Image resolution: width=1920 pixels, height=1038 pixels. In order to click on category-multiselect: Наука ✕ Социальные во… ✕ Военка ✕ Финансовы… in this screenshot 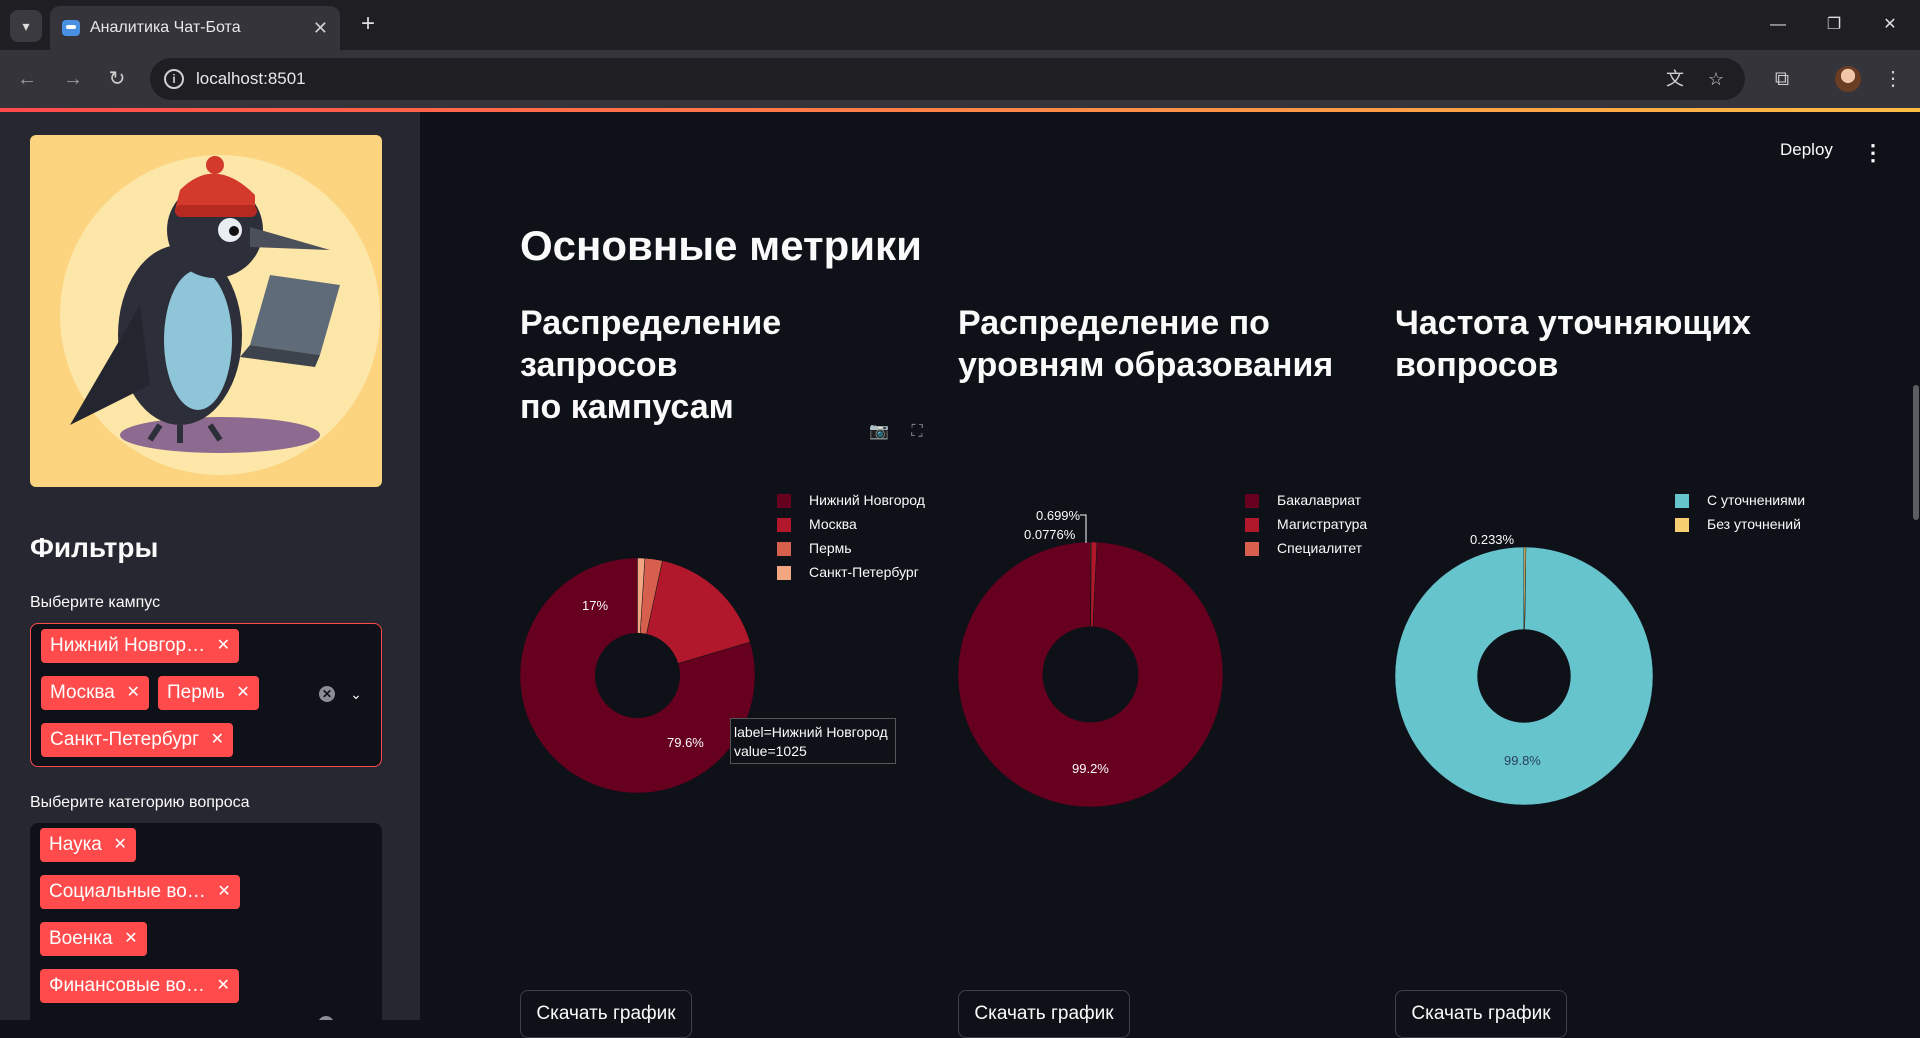, I will do `click(206, 921)`.